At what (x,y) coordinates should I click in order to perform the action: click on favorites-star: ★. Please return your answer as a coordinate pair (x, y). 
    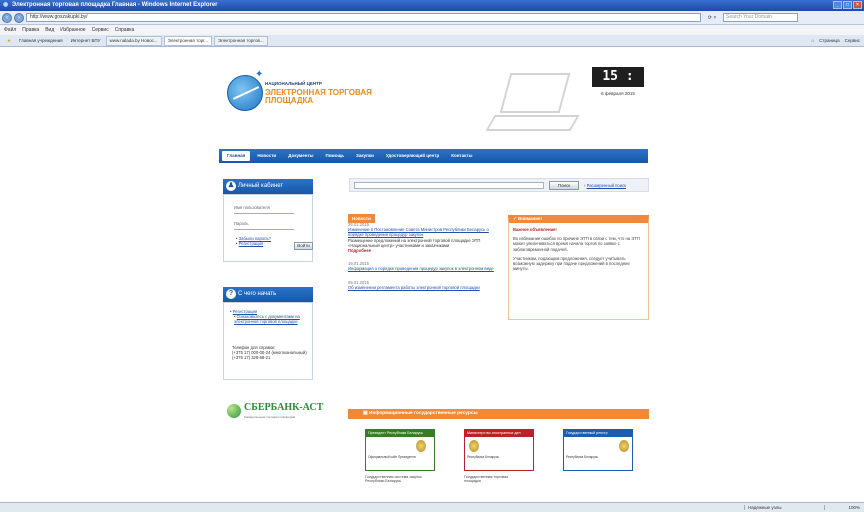
    Looking at the image, I should click on (9, 41).